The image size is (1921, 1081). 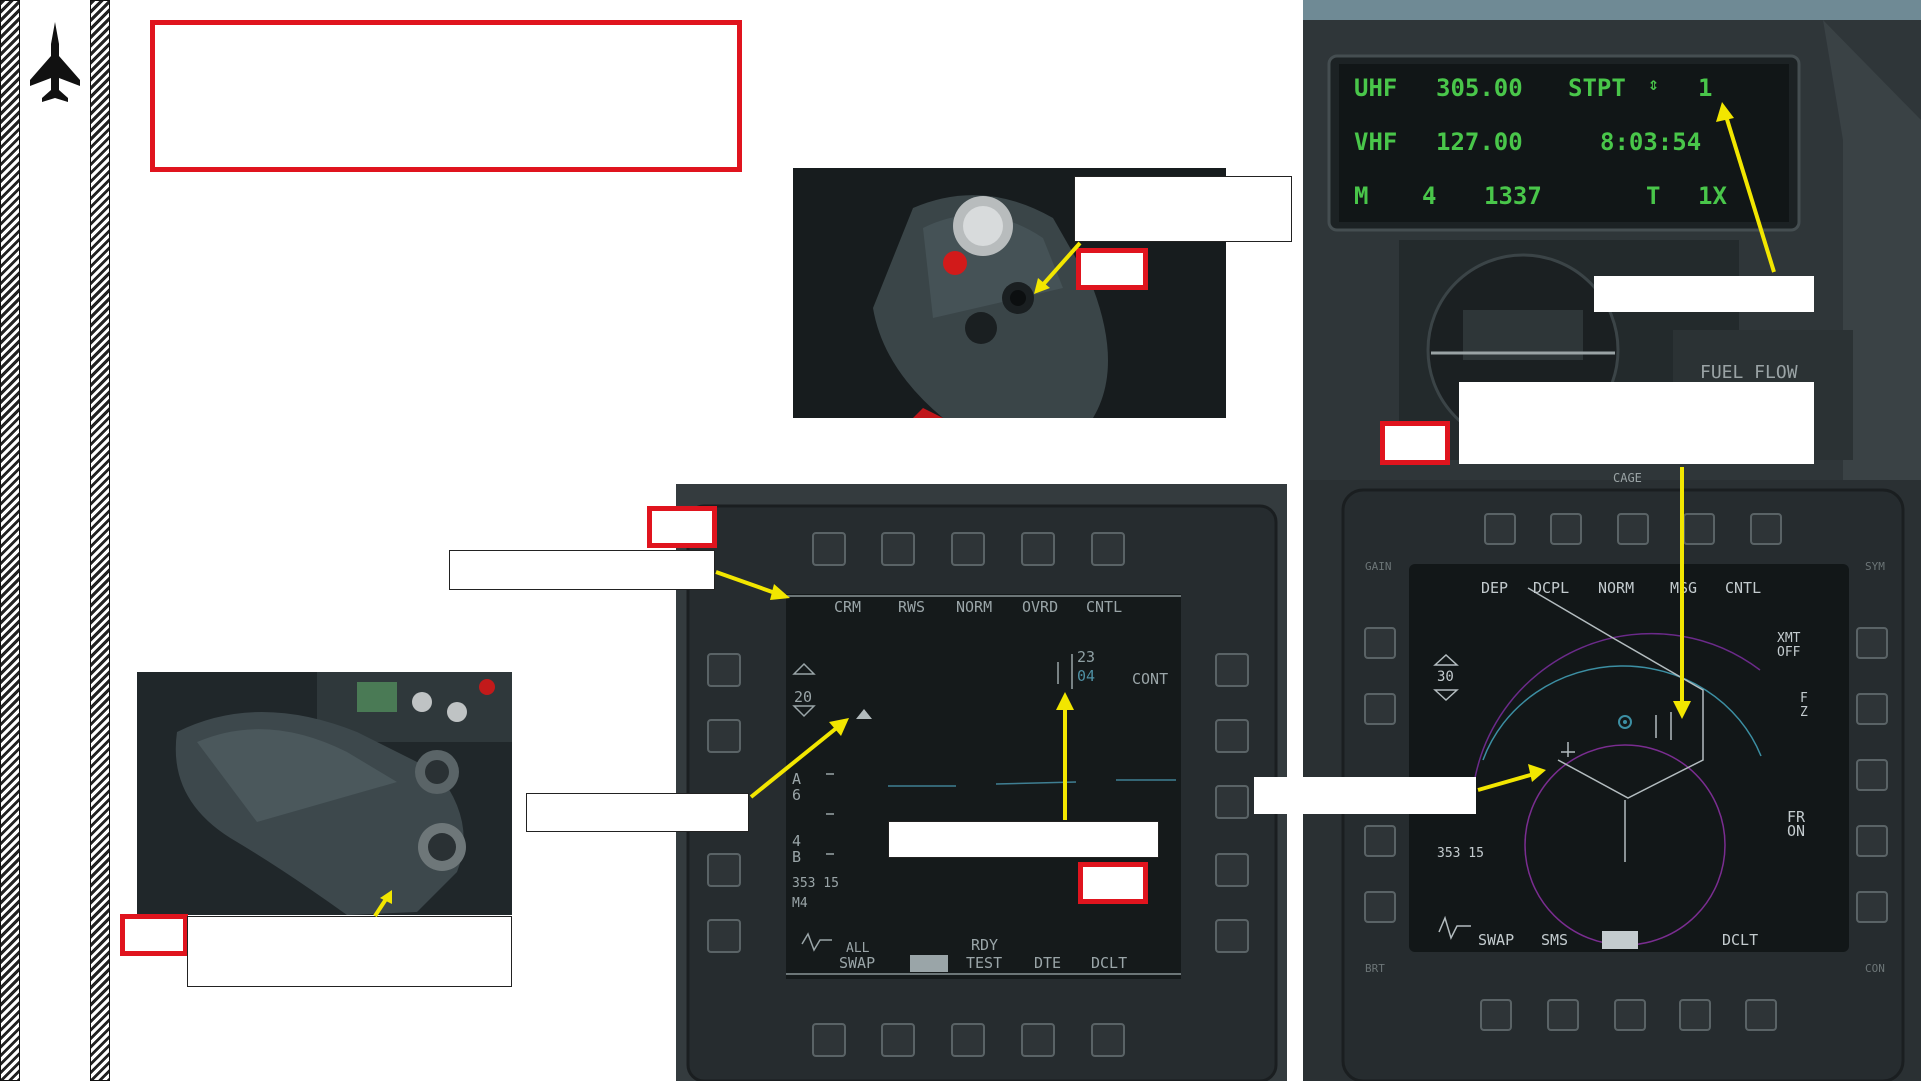 I want to click on throttle-bottom-callout, so click(x=349, y=951).